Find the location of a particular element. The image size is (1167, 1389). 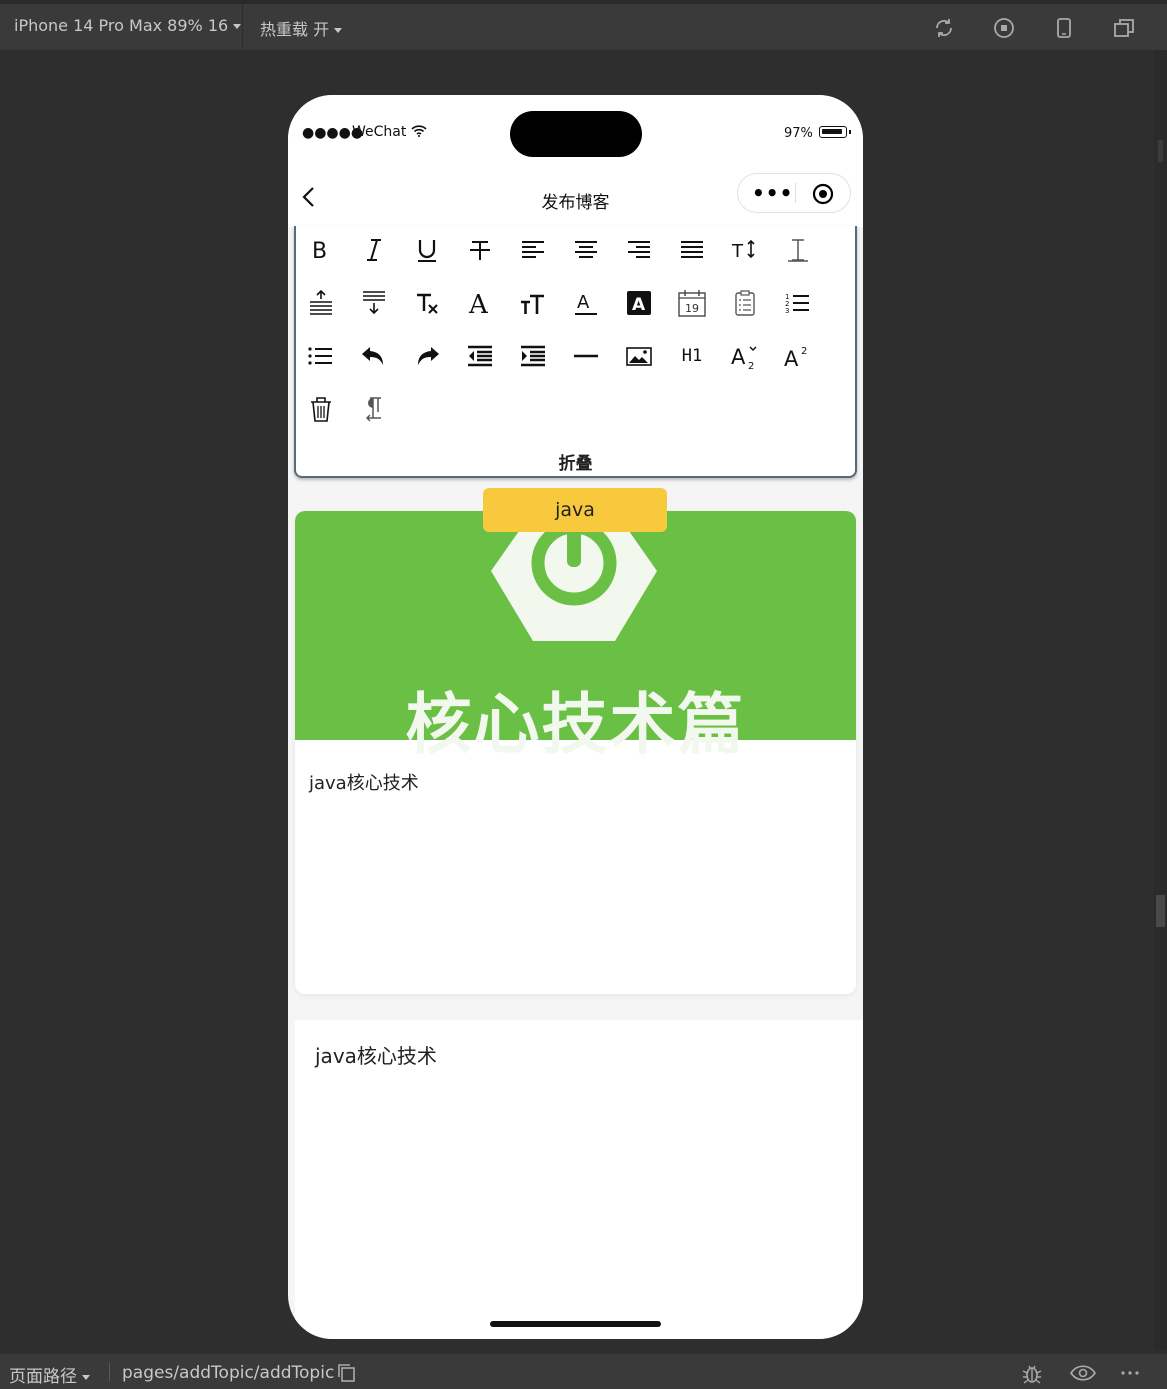

devtools-bottom-bar: 页面路径 pages/addTopic/addTopic is located at coordinates (583, 1371).